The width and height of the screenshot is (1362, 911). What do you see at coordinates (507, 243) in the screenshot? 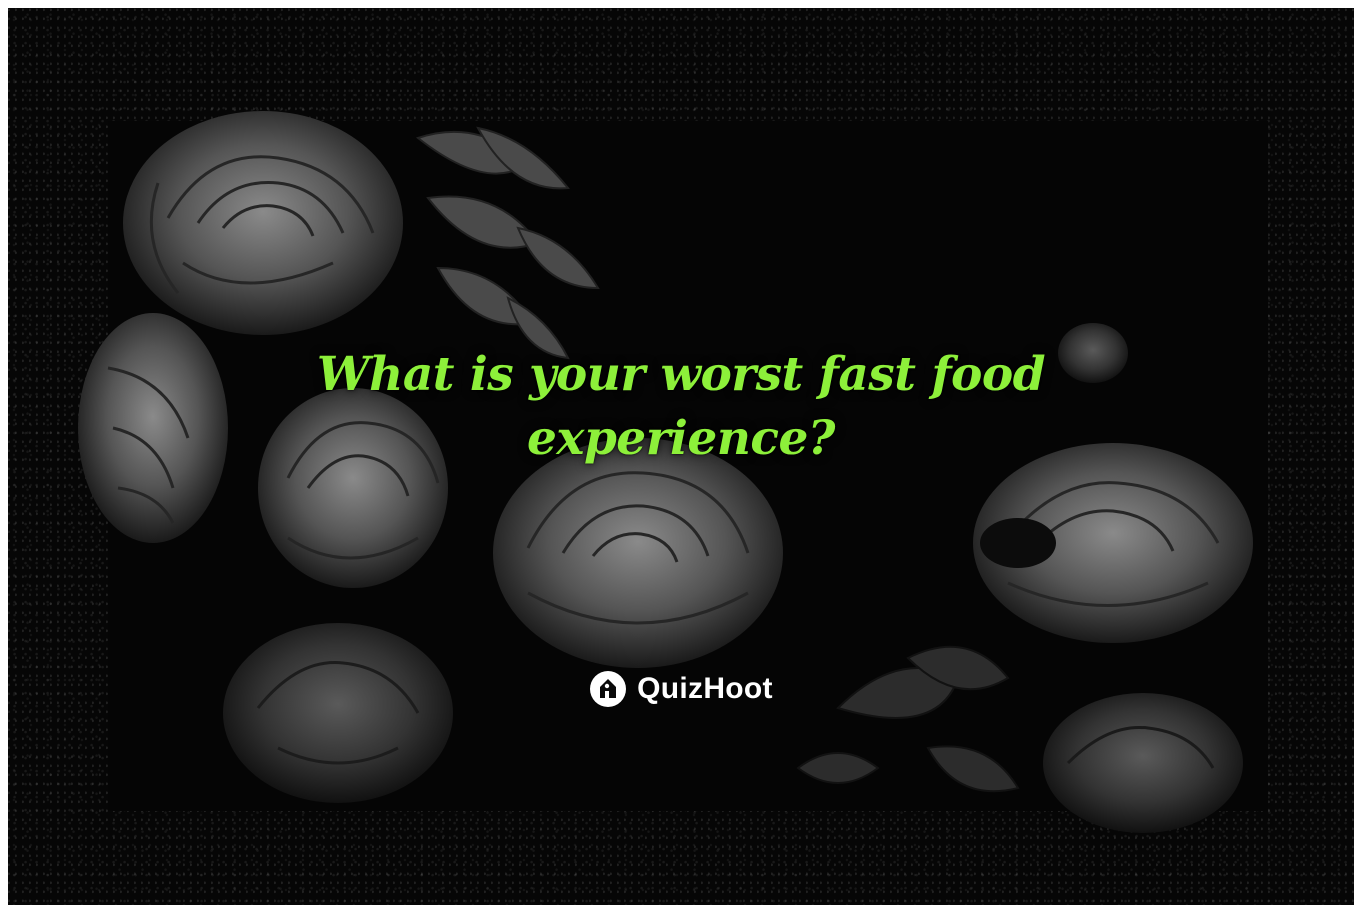
I see `leaf-cluster-top` at bounding box center [507, 243].